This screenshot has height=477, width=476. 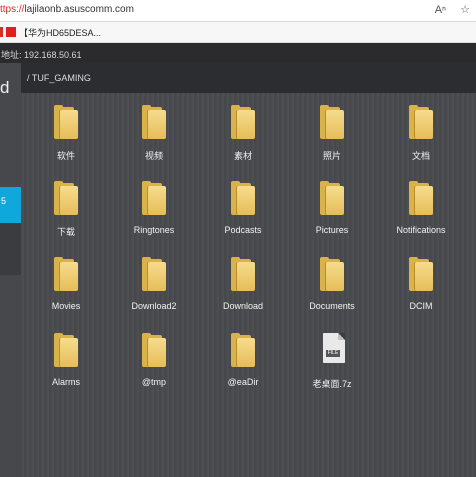 What do you see at coordinates (334, 348) in the screenshot?
I see `archive-file-icon: FILE` at bounding box center [334, 348].